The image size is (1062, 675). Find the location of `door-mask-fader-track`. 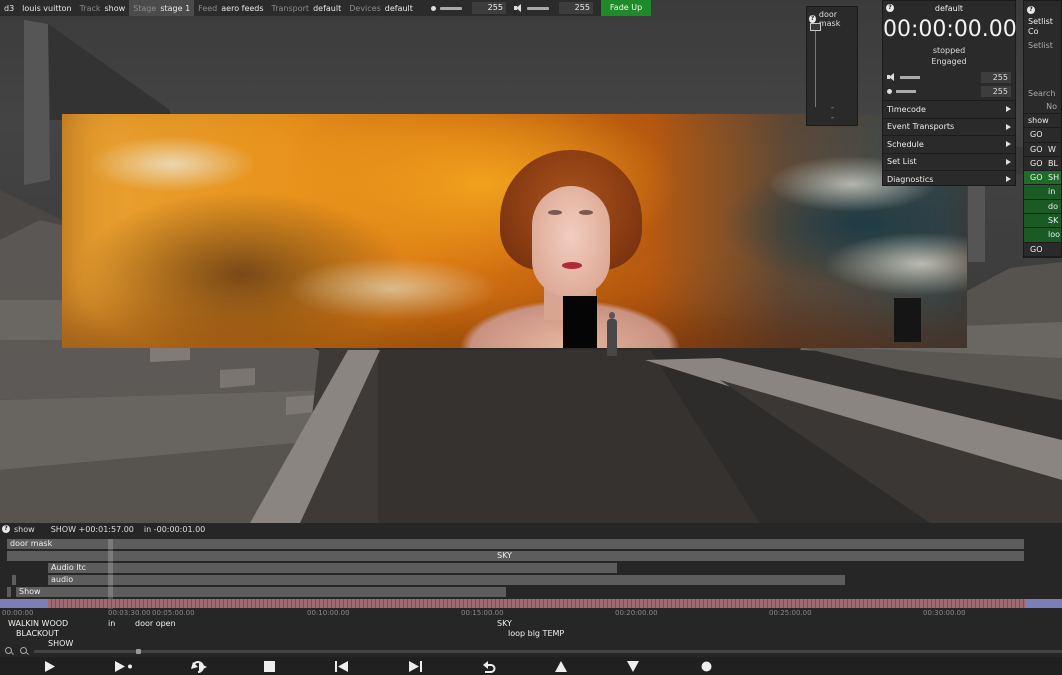

door-mask-fader-track is located at coordinates (815, 67).